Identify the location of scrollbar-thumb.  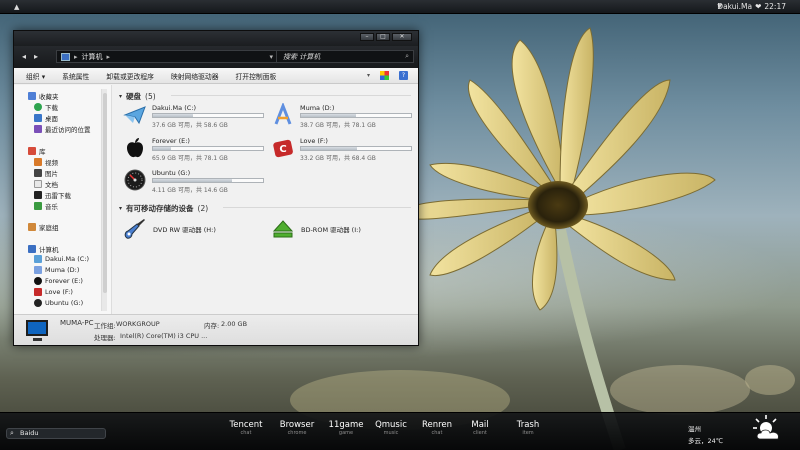
(105, 193).